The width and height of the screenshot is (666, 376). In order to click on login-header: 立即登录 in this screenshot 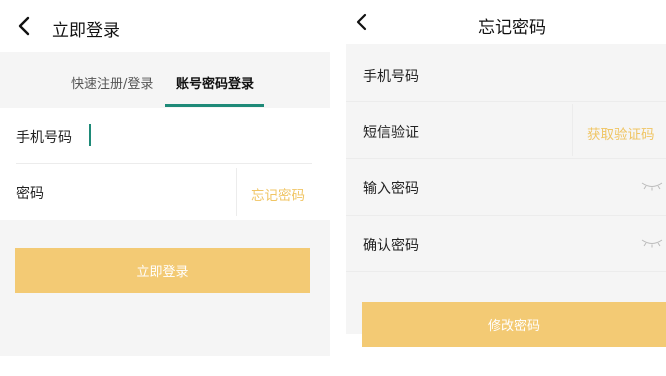, I will do `click(165, 26)`.